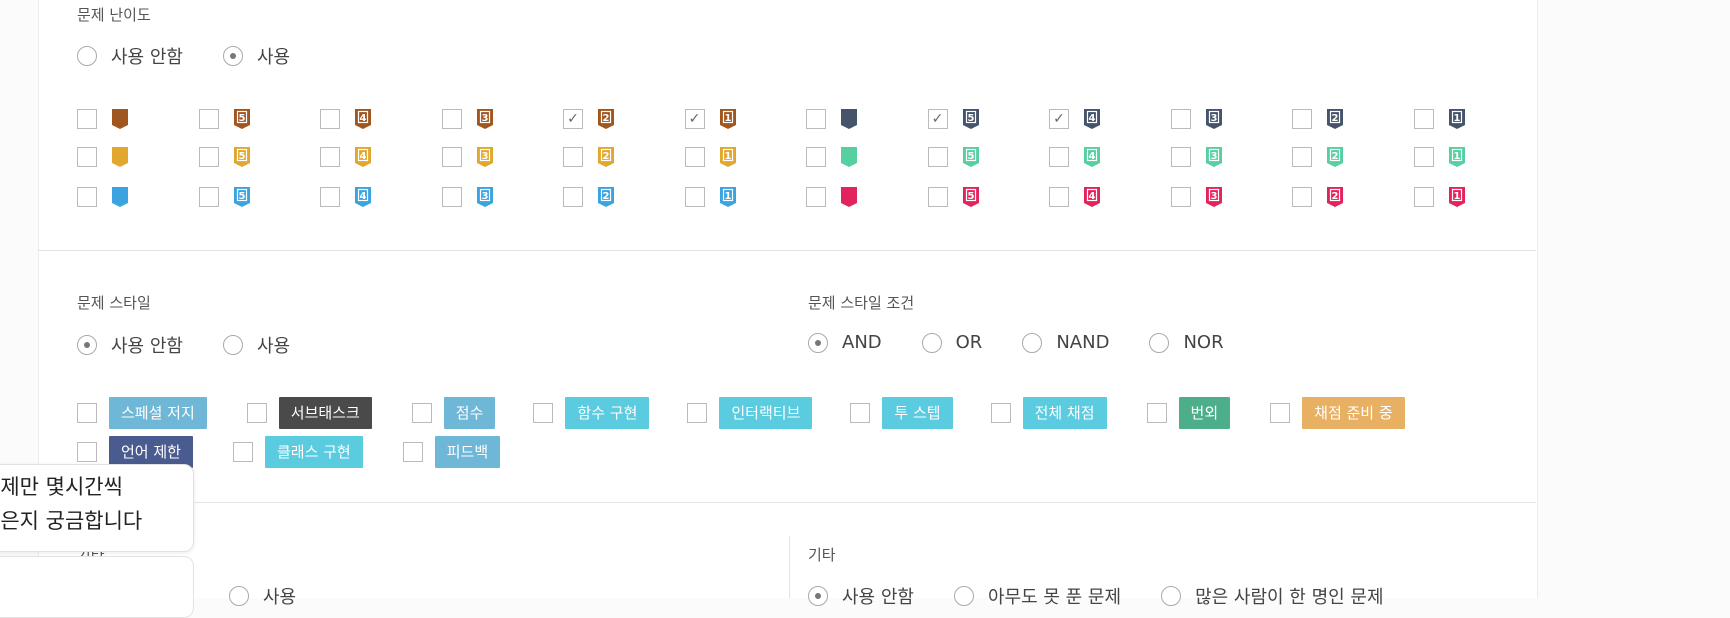 This screenshot has width=1730, height=618. What do you see at coordinates (97, 508) in the screenshot?
I see `chat-bubble: 문제만 몇시간씩 좋은지 궁금합니다` at bounding box center [97, 508].